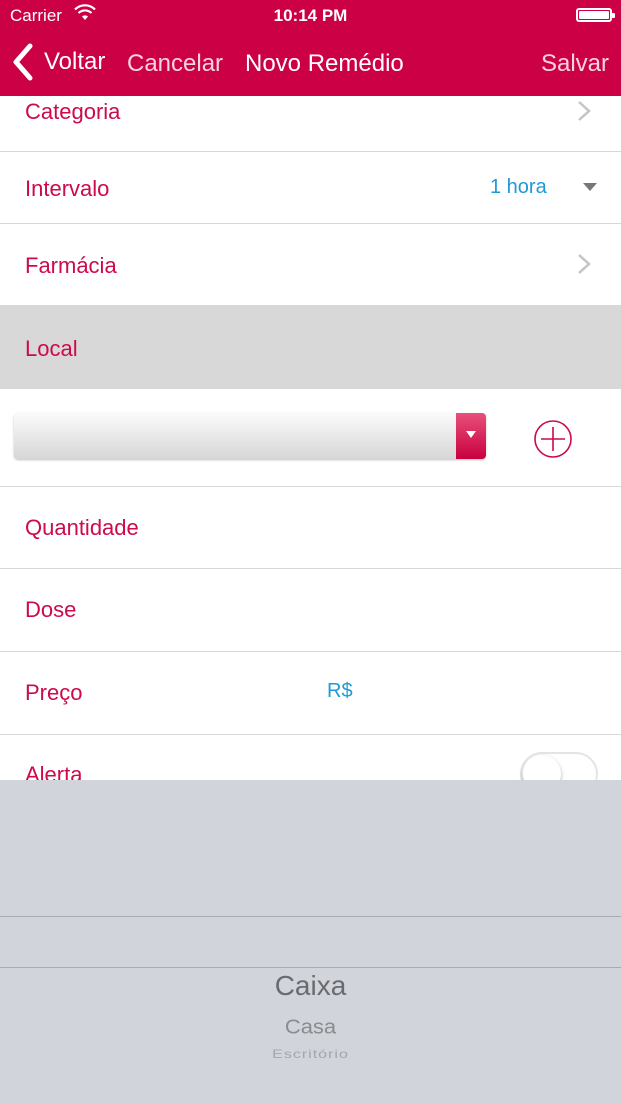 The image size is (621, 1104). I want to click on row-preco: Preço R$, so click(310, 693).